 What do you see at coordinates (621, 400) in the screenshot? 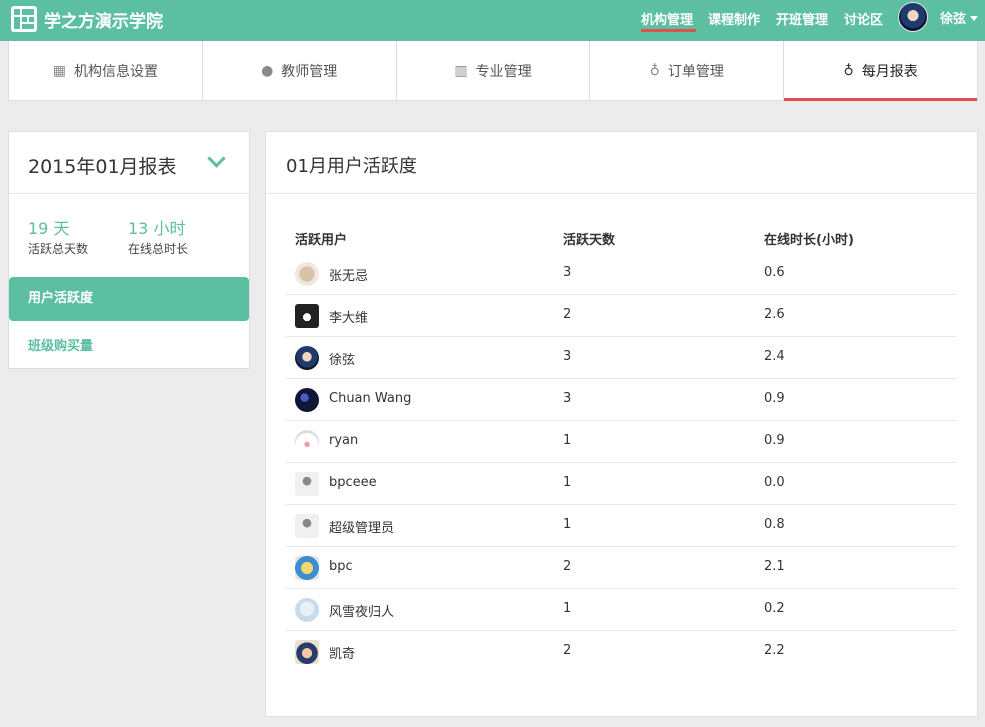
I see `table-row: Chuan Wang 3 0.9` at bounding box center [621, 400].